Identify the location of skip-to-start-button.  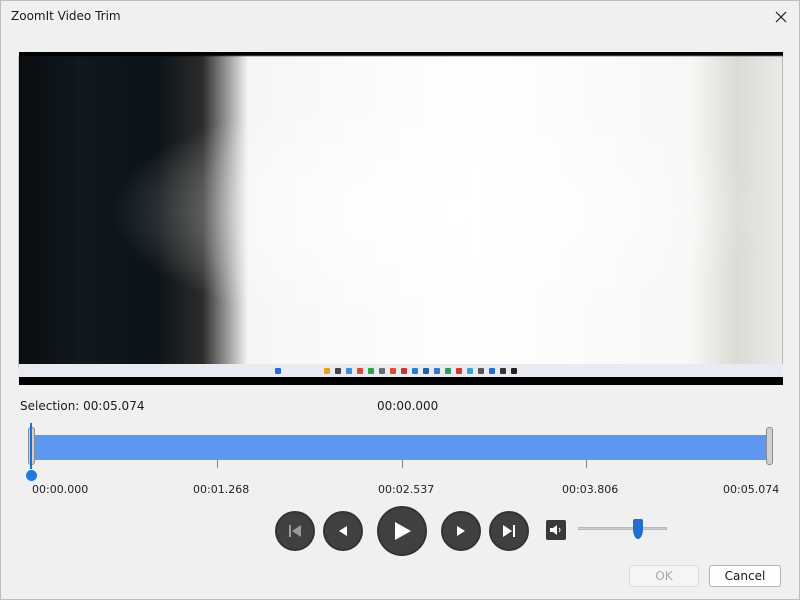
(295, 531).